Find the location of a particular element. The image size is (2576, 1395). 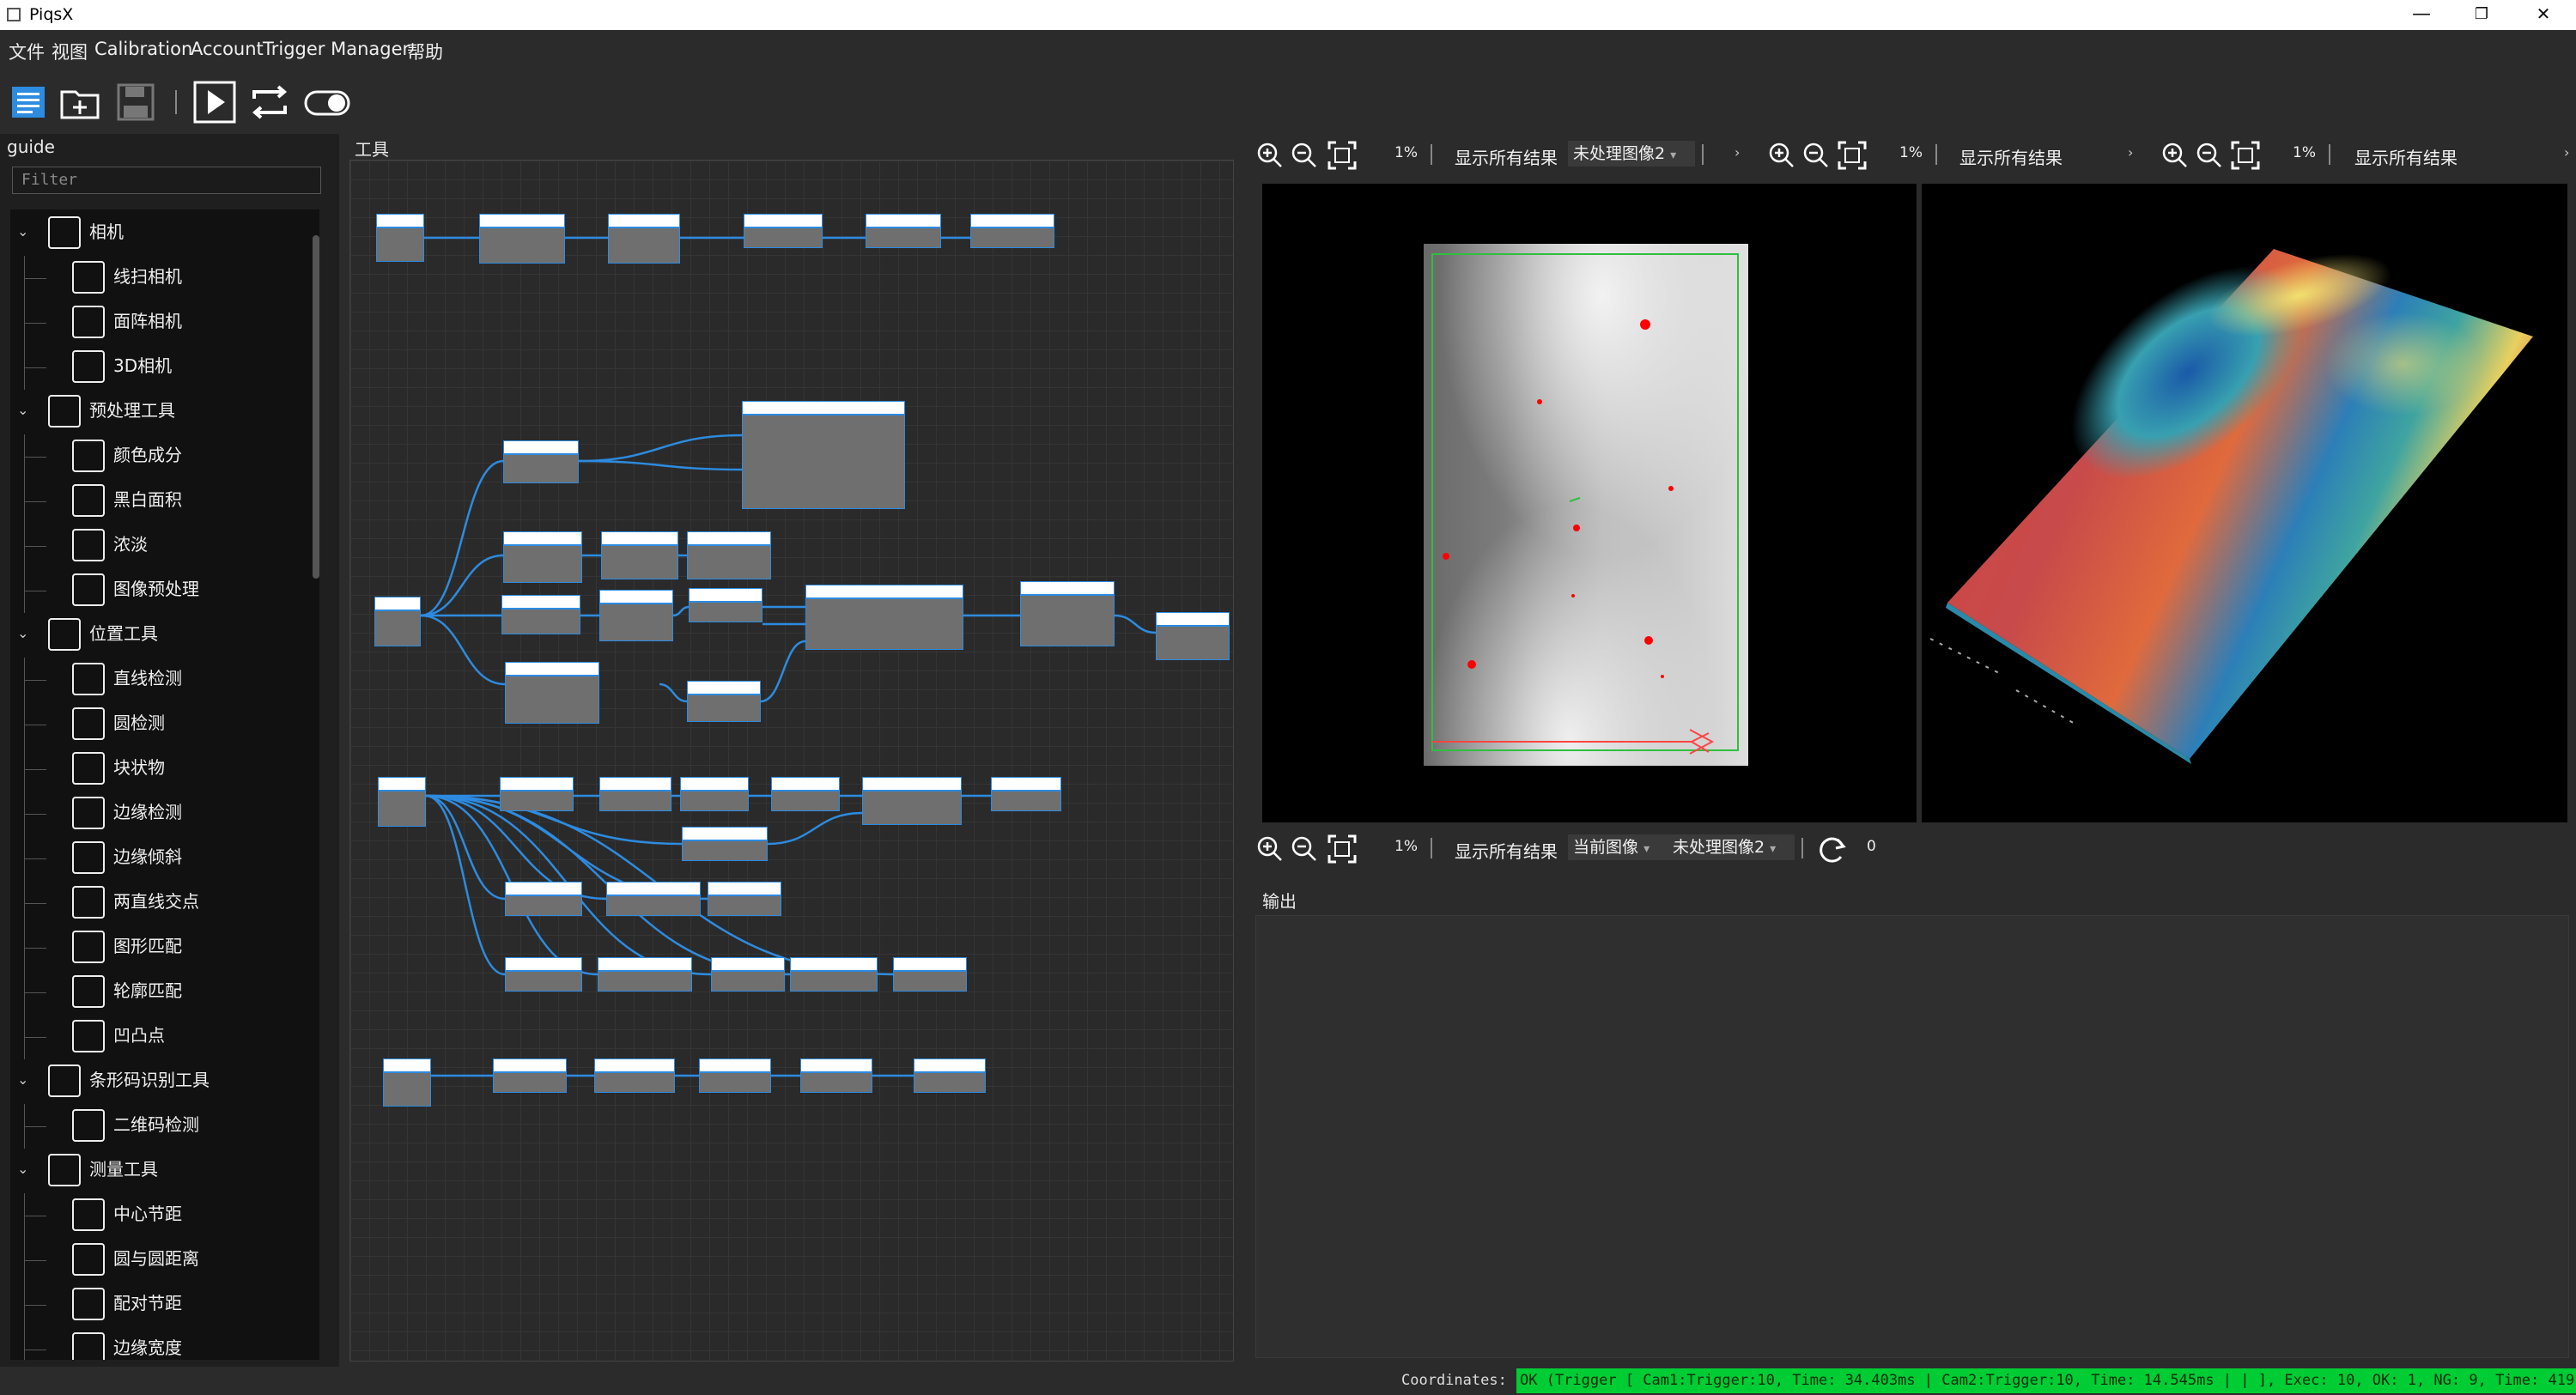

tree-item: 黑白面积 is located at coordinates (154, 501).